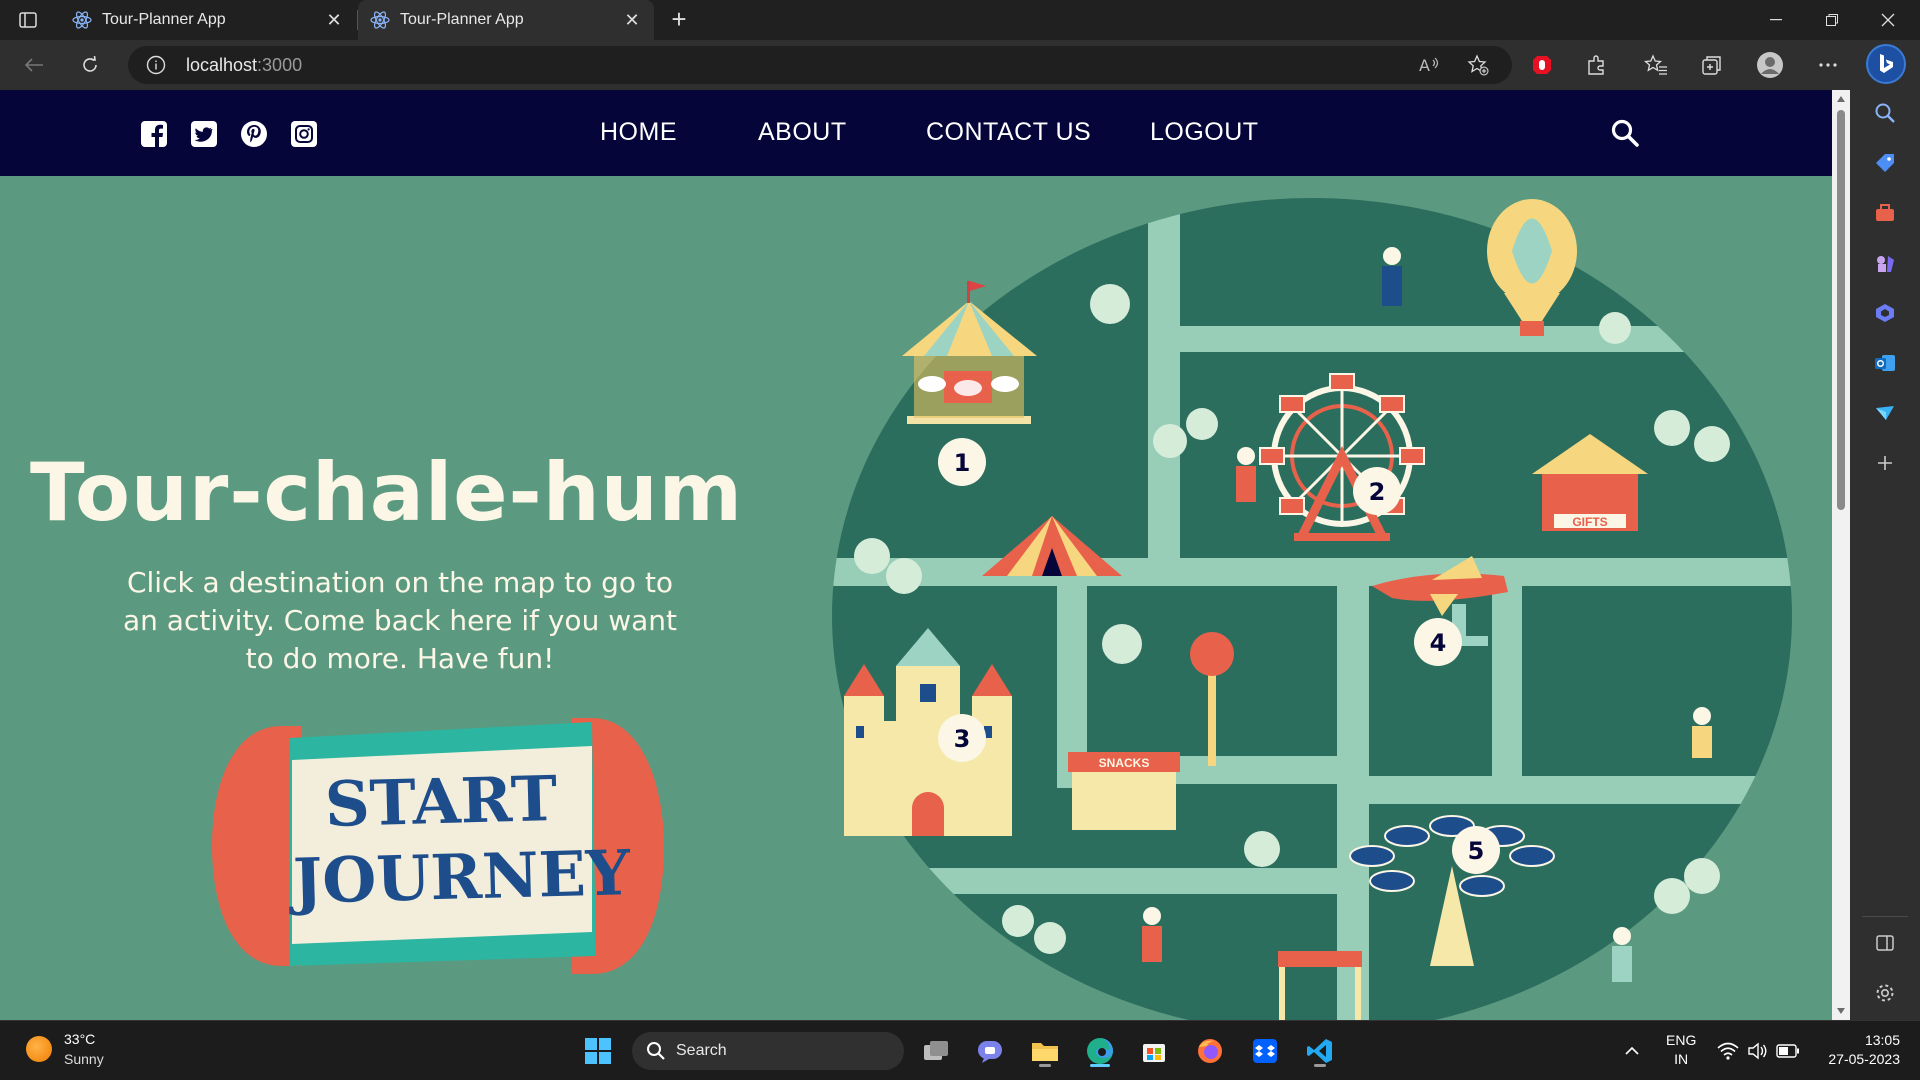 This screenshot has width=1920, height=1080. What do you see at coordinates (1377, 492) in the screenshot?
I see `destination-2-marker: 2` at bounding box center [1377, 492].